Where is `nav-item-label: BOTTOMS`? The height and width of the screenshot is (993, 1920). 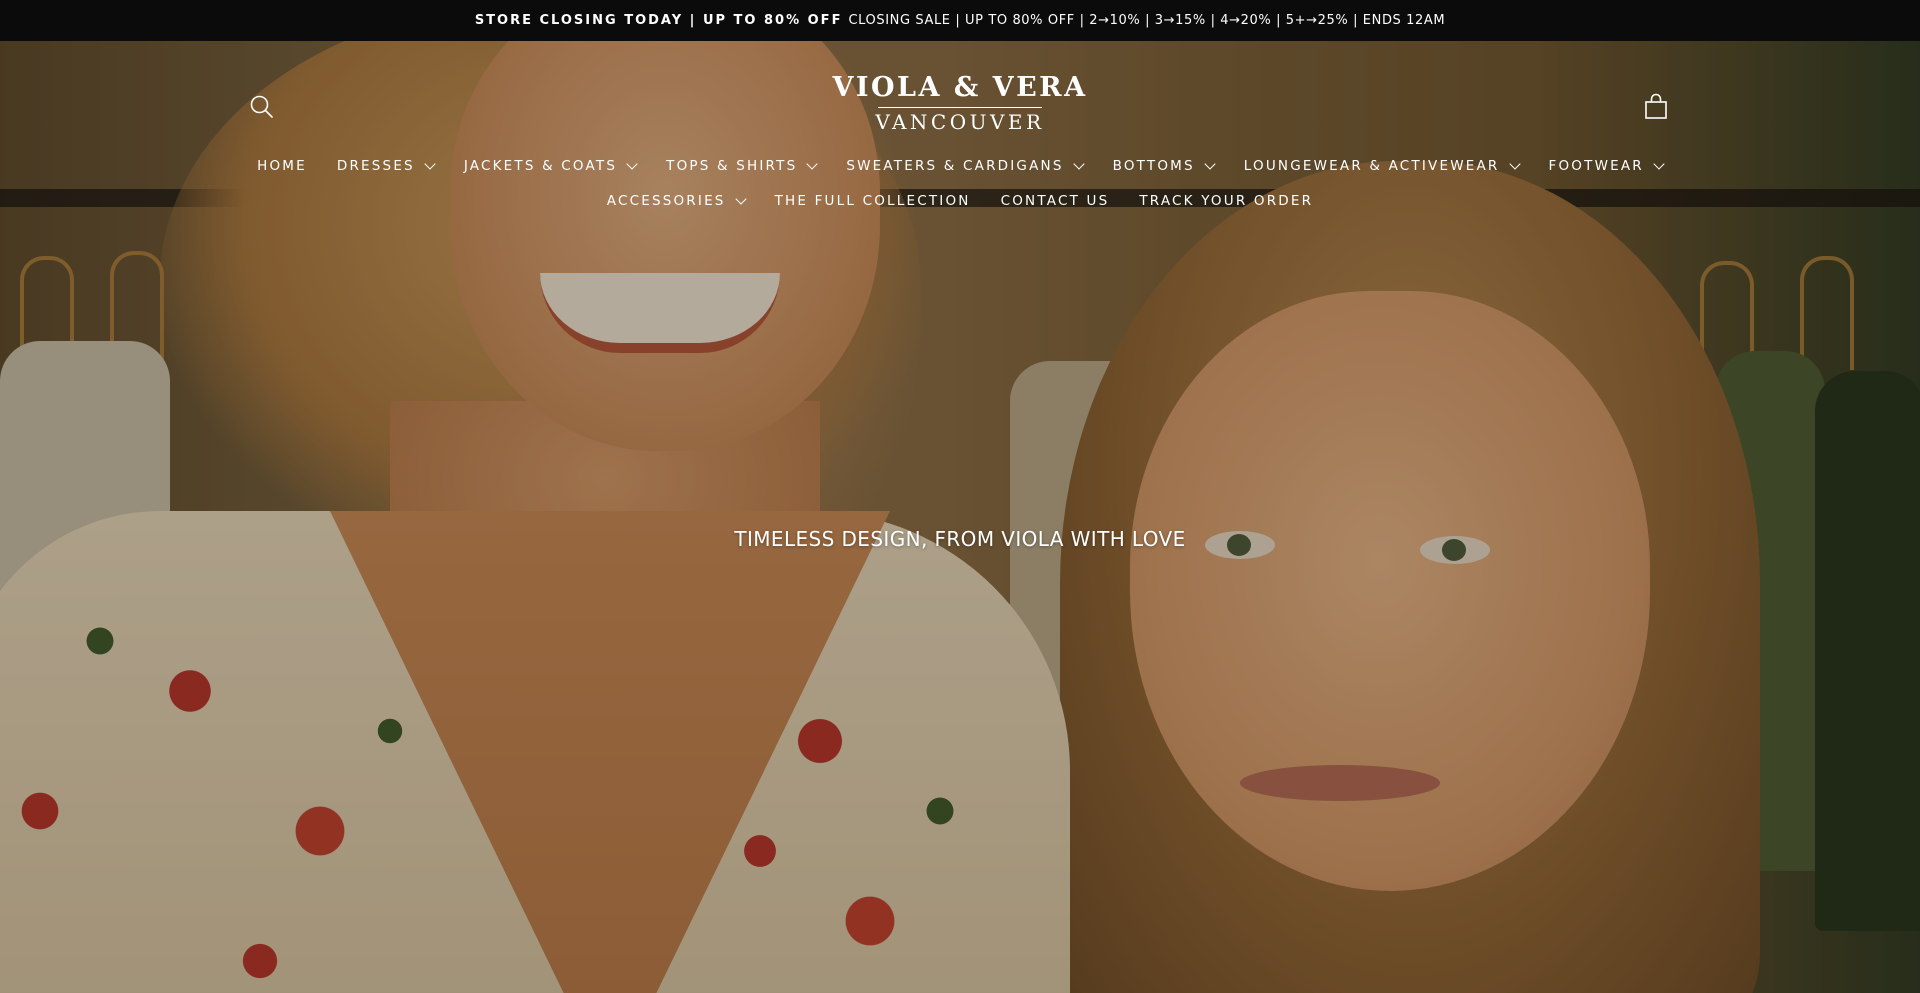 nav-item-label: BOTTOMS is located at coordinates (1153, 166).